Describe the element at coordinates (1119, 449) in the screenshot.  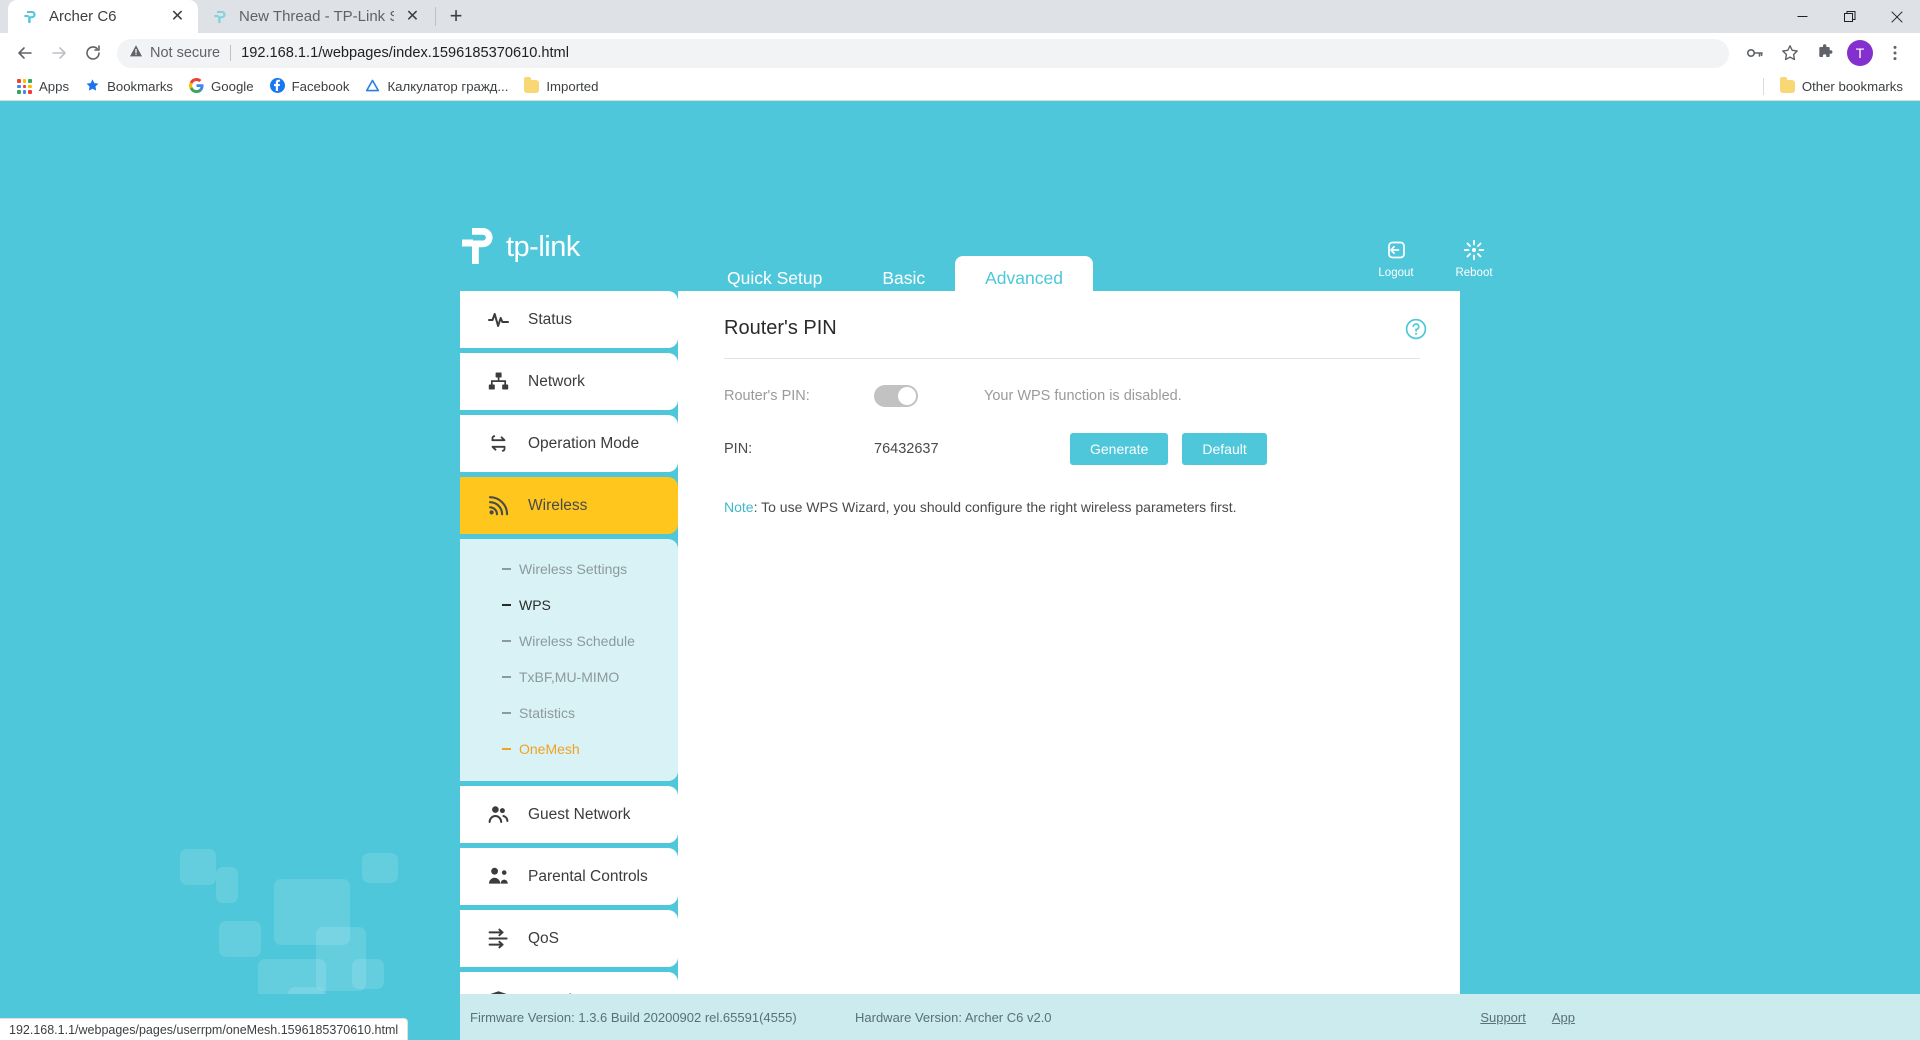
I see `generate-button: Generate` at that location.